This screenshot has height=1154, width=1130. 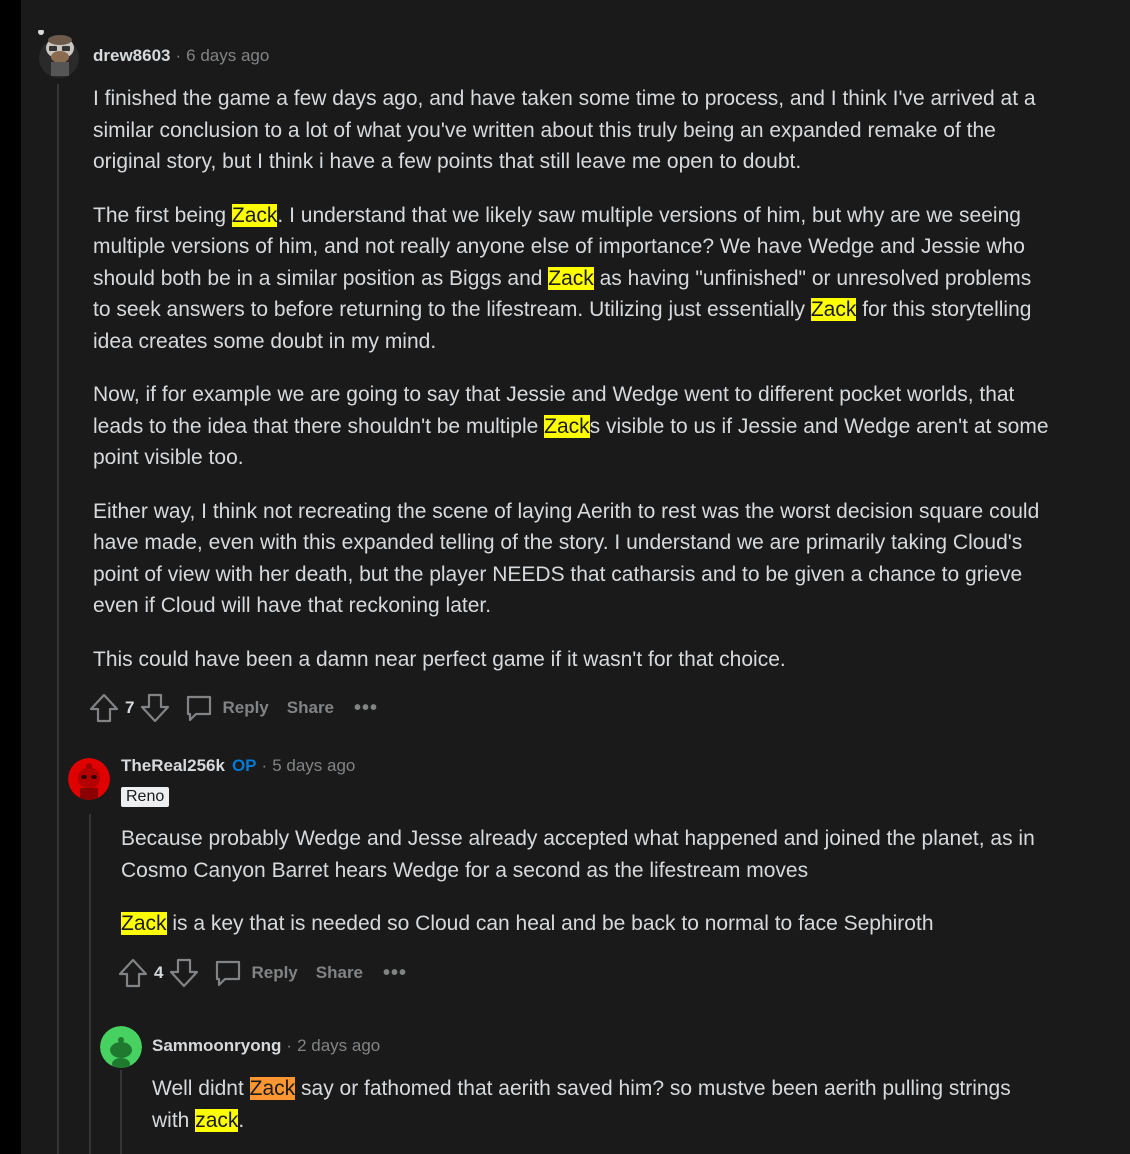 I want to click on user-flair: Reno, so click(x=145, y=797).